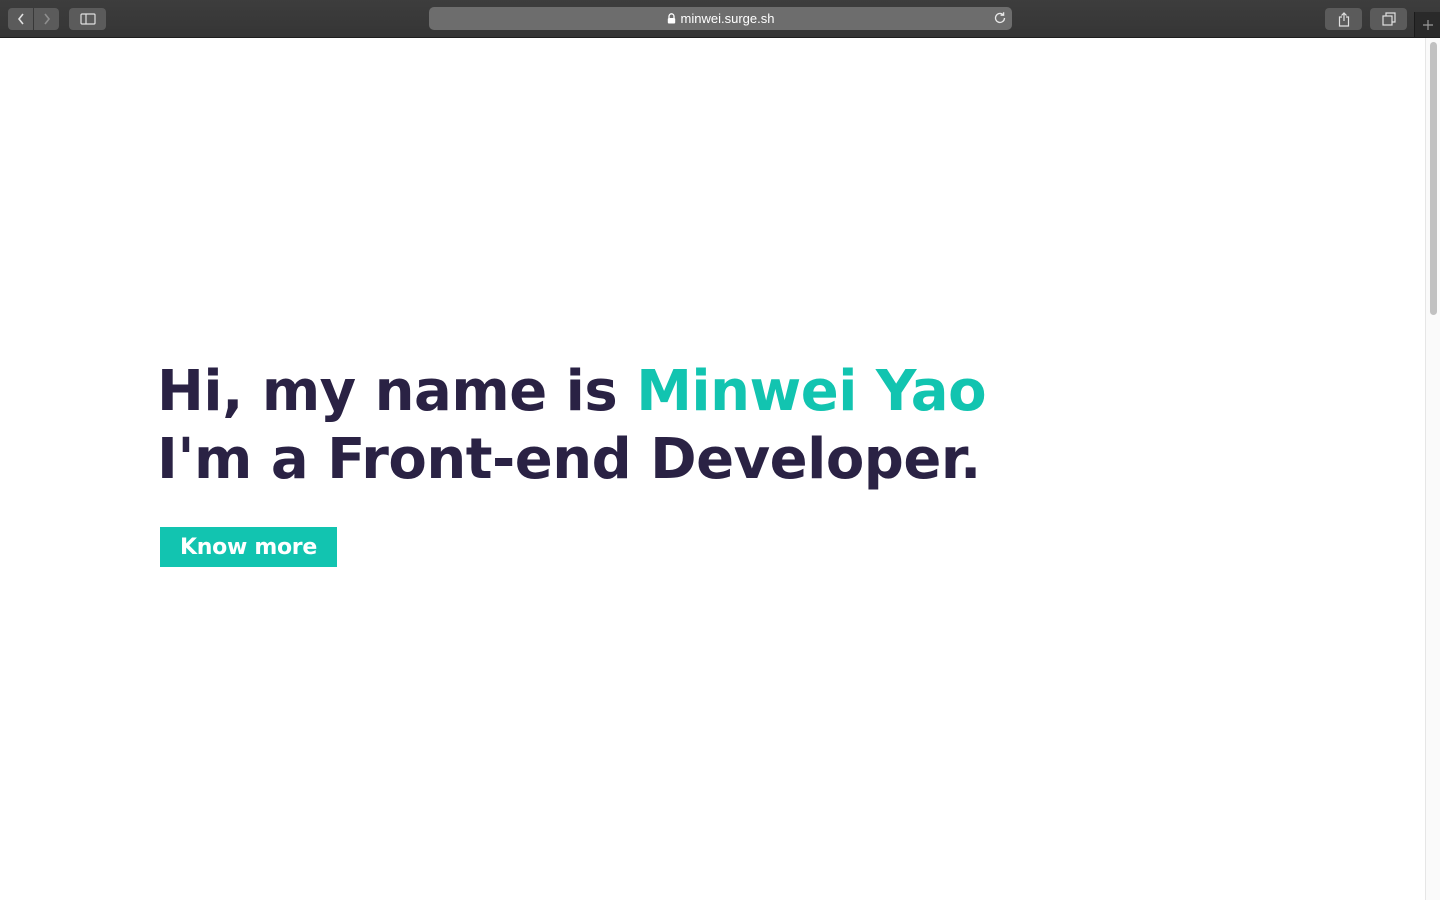 This screenshot has width=1440, height=900. I want to click on tabs-overview-icon, so click(1388, 19).